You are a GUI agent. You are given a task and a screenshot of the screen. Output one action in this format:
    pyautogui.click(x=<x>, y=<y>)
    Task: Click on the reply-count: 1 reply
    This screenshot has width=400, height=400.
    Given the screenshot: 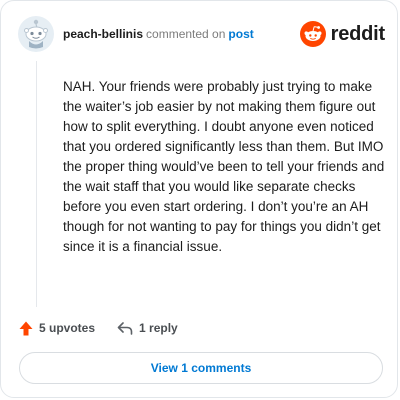 What is the action you would take?
    pyautogui.click(x=158, y=328)
    